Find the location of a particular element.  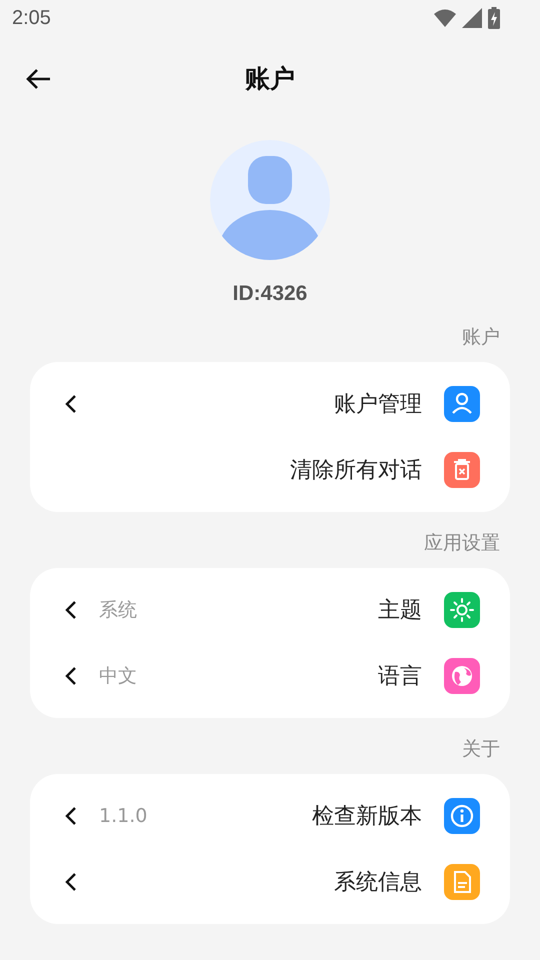

setting-label: 主题 is located at coordinates (400, 611).